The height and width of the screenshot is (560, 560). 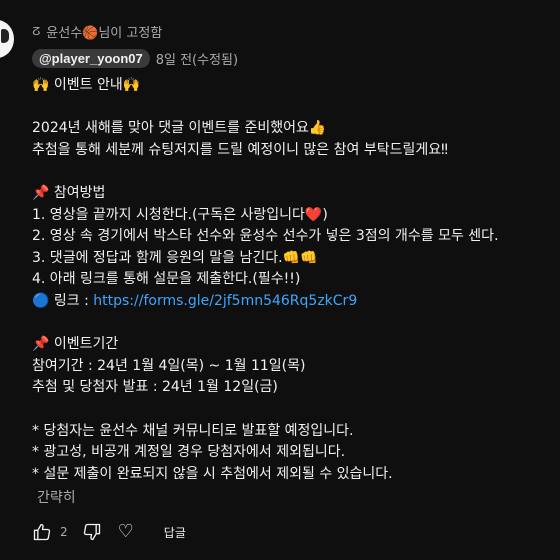 I want to click on comment-line: 추첨을 통해 세분께 슈팅저지를 드릴 예정이니 많은 참여 부탁드릴게요‼, so click(x=240, y=149).